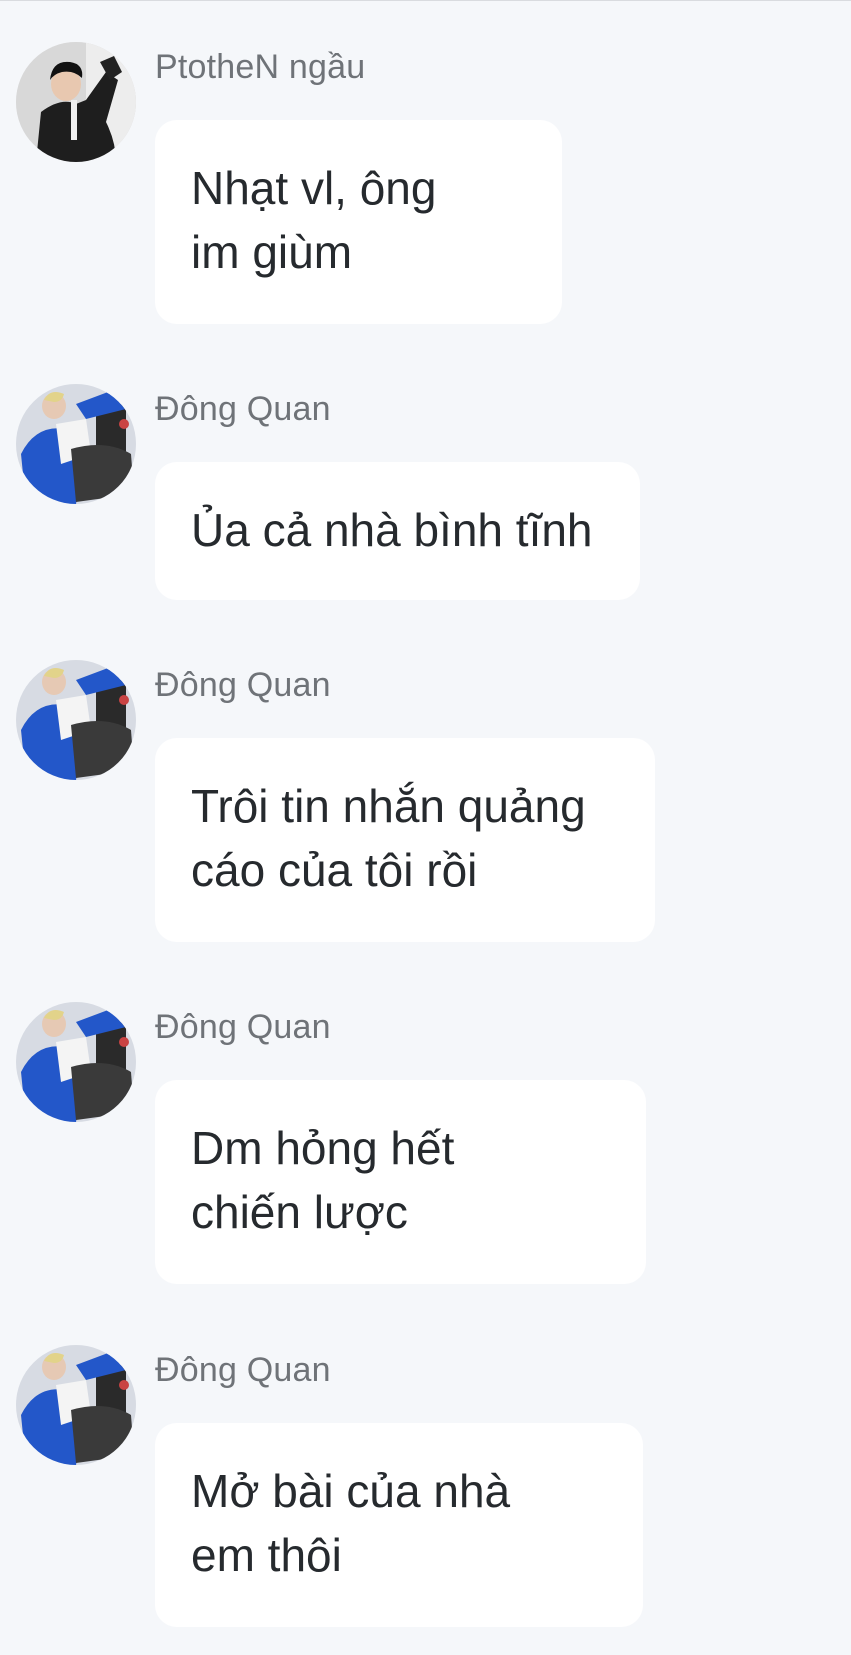  Describe the element at coordinates (358, 222) in the screenshot. I see `message-bubble: Nhạt vl, ông im giùm` at that location.